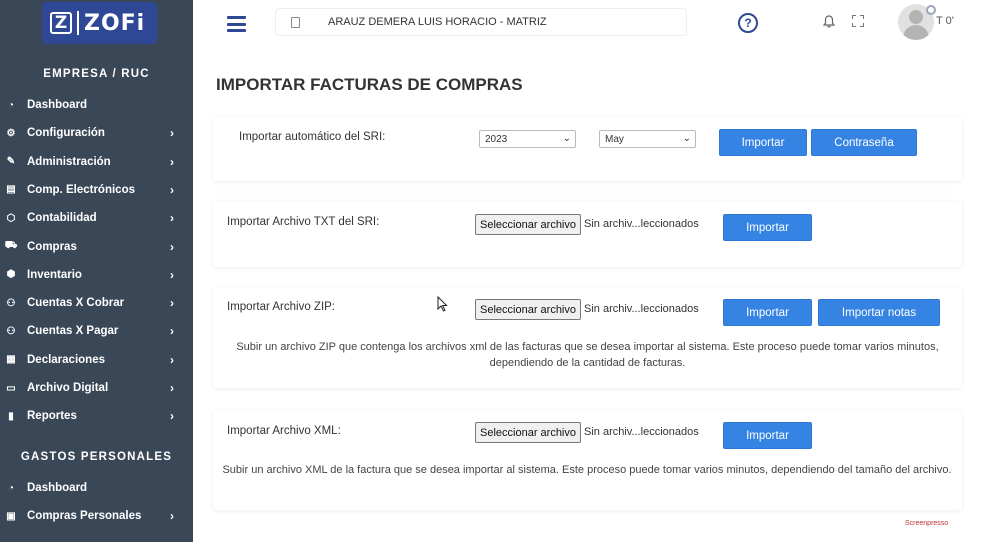 This screenshot has width=982, height=542. Describe the element at coordinates (11, 190) in the screenshot. I see `document-icon: ▤` at that location.